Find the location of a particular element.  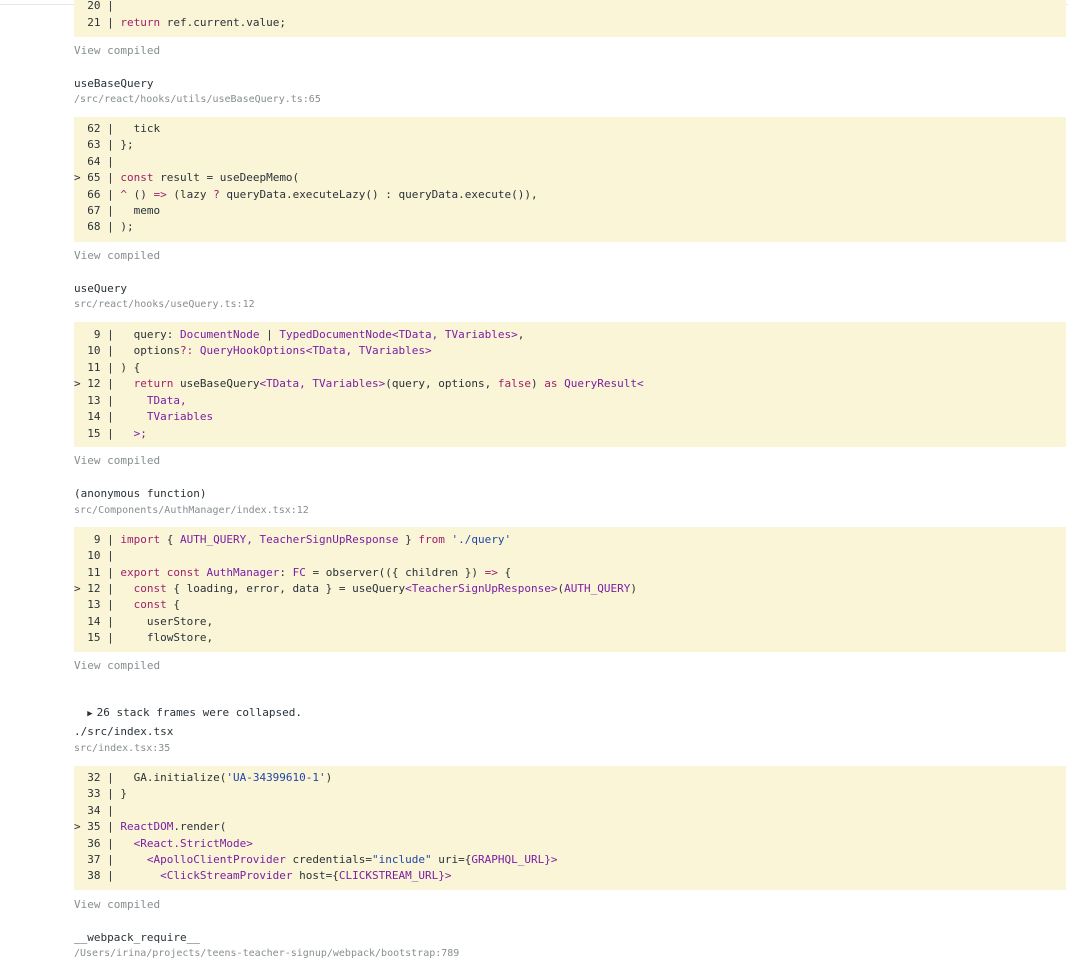

line-number: 33 | is located at coordinates (97, 793).